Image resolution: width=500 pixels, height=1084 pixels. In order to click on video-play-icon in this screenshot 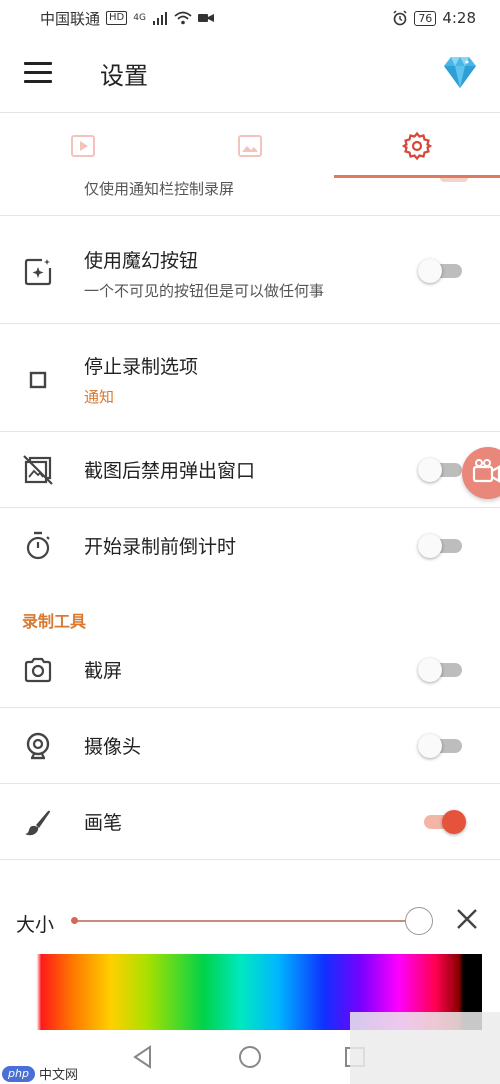, I will do `click(83, 146)`.